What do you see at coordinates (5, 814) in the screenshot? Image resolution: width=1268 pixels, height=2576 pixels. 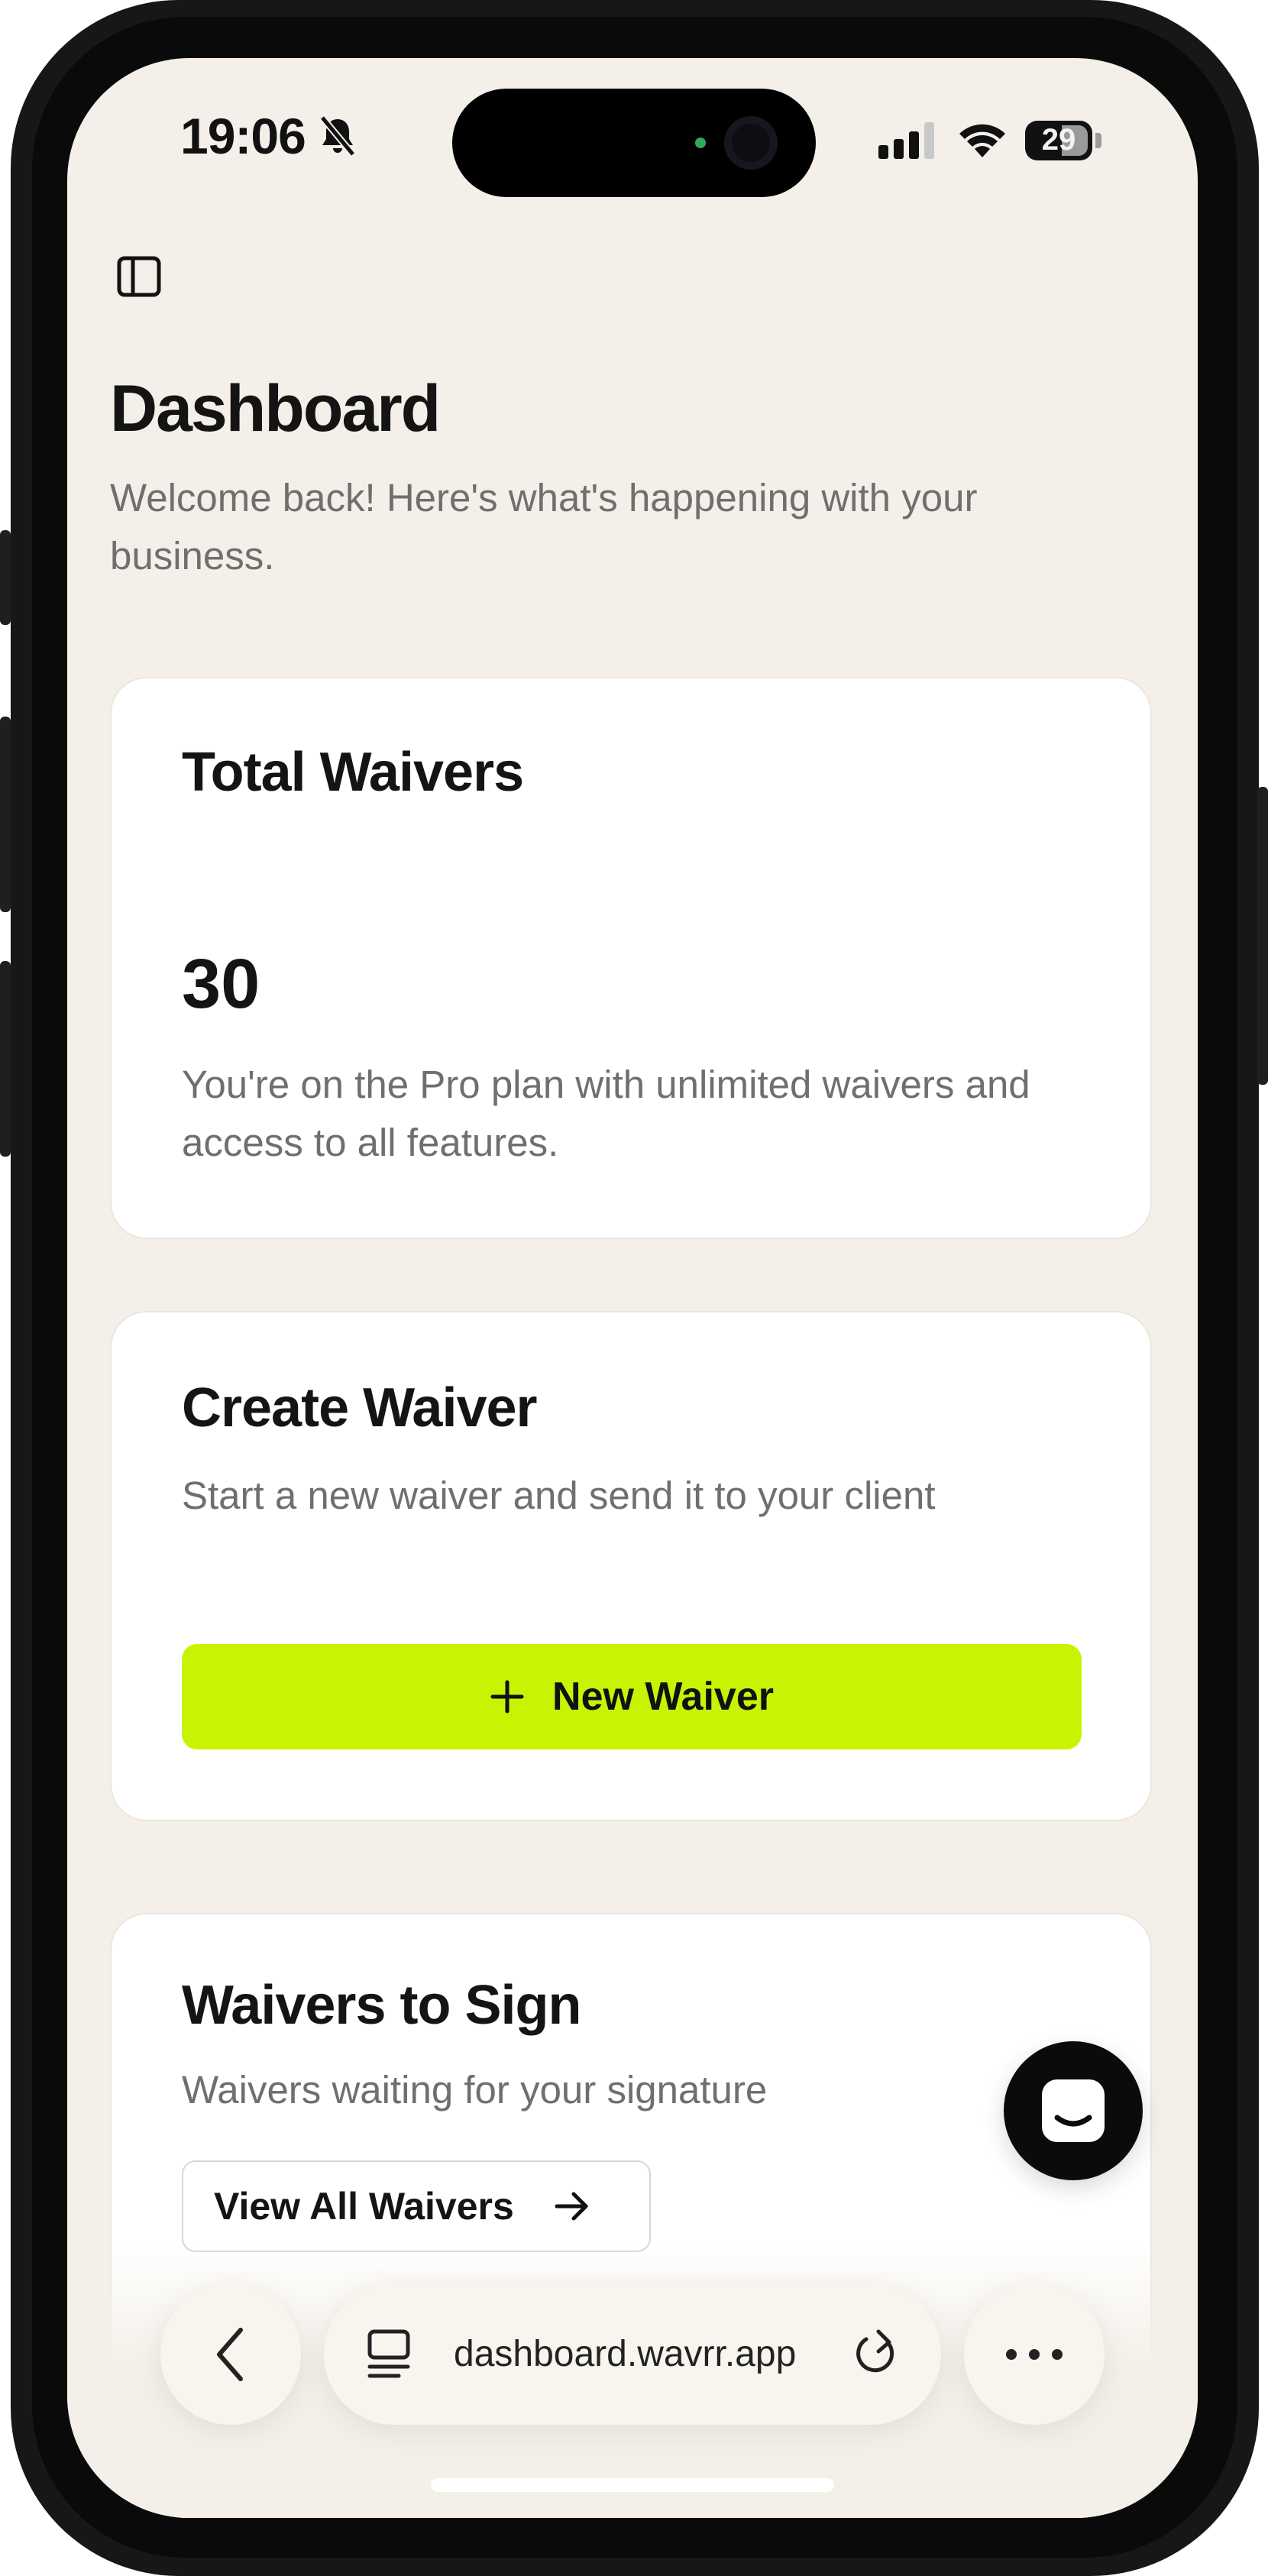 I see `volume-up-button` at bounding box center [5, 814].